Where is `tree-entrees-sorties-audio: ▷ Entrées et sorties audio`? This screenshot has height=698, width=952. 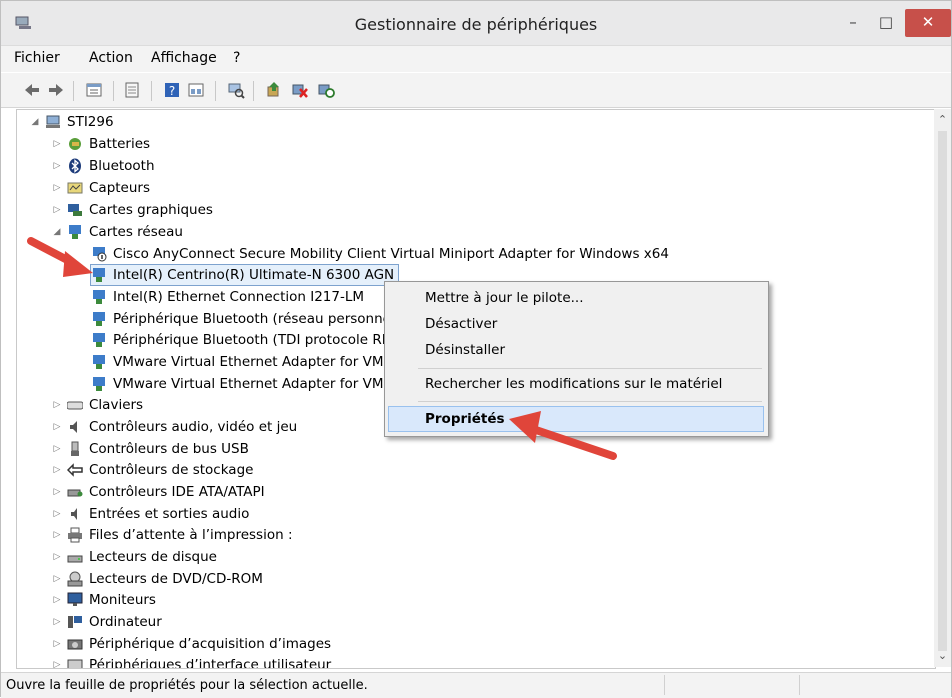
tree-entrees-sorties-audio: ▷ Entrées et sorties audio is located at coordinates (150, 514).